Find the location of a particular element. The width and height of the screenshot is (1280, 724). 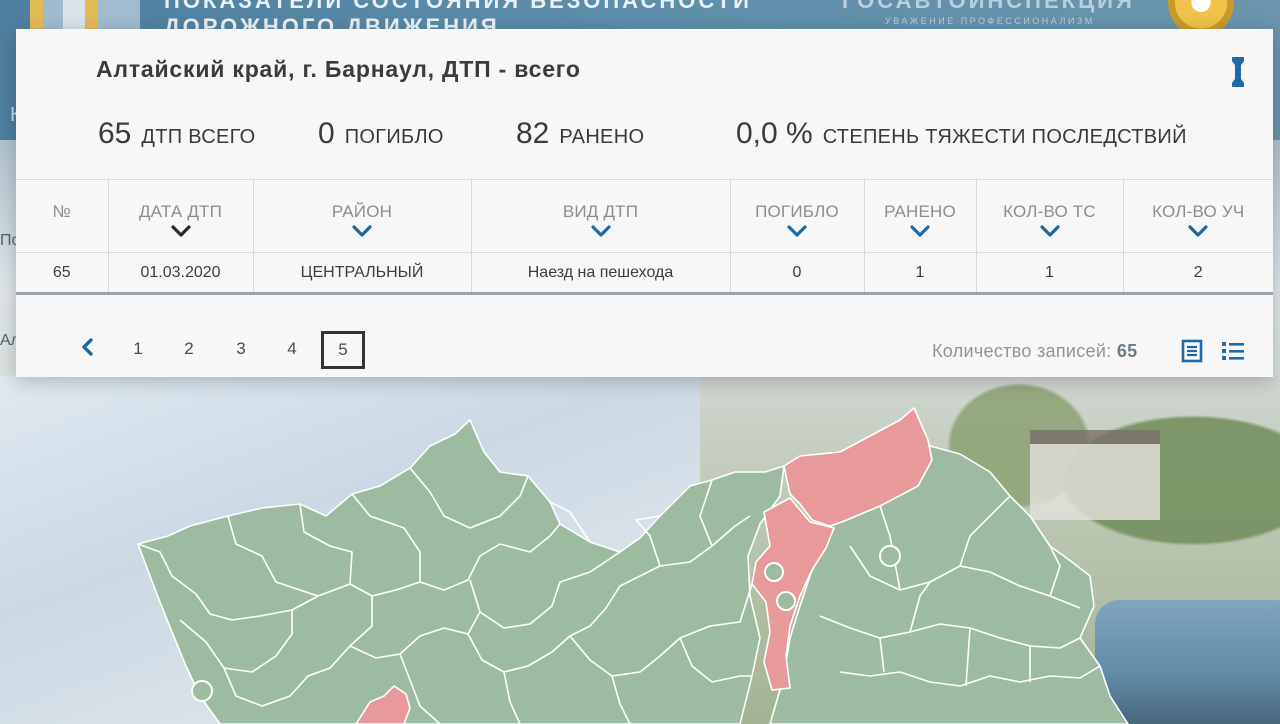

cell-type: Наезд на пешехода is located at coordinates (601, 273).